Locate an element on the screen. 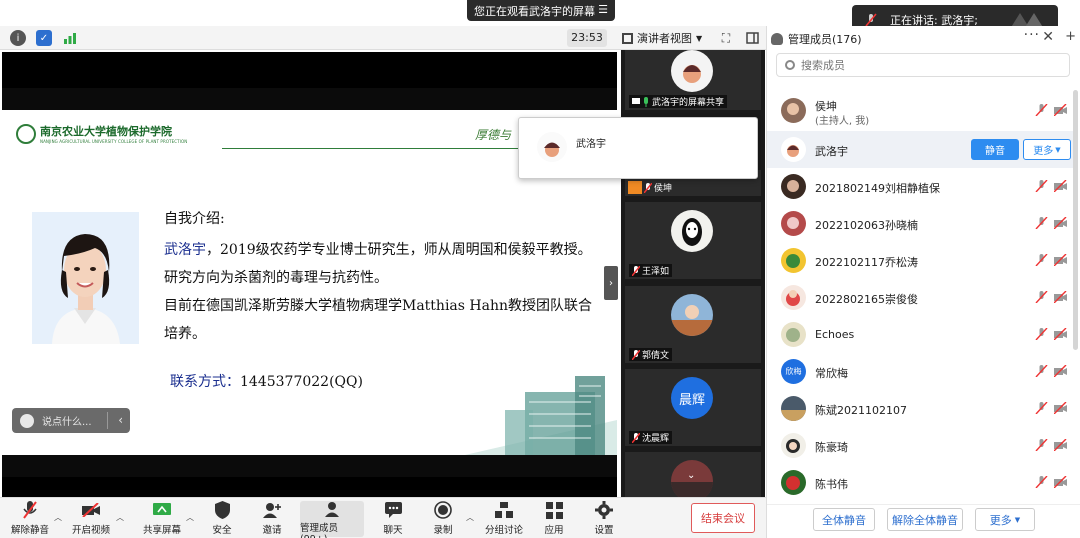  more-options-icon: ··· is located at coordinates (1032, 35).